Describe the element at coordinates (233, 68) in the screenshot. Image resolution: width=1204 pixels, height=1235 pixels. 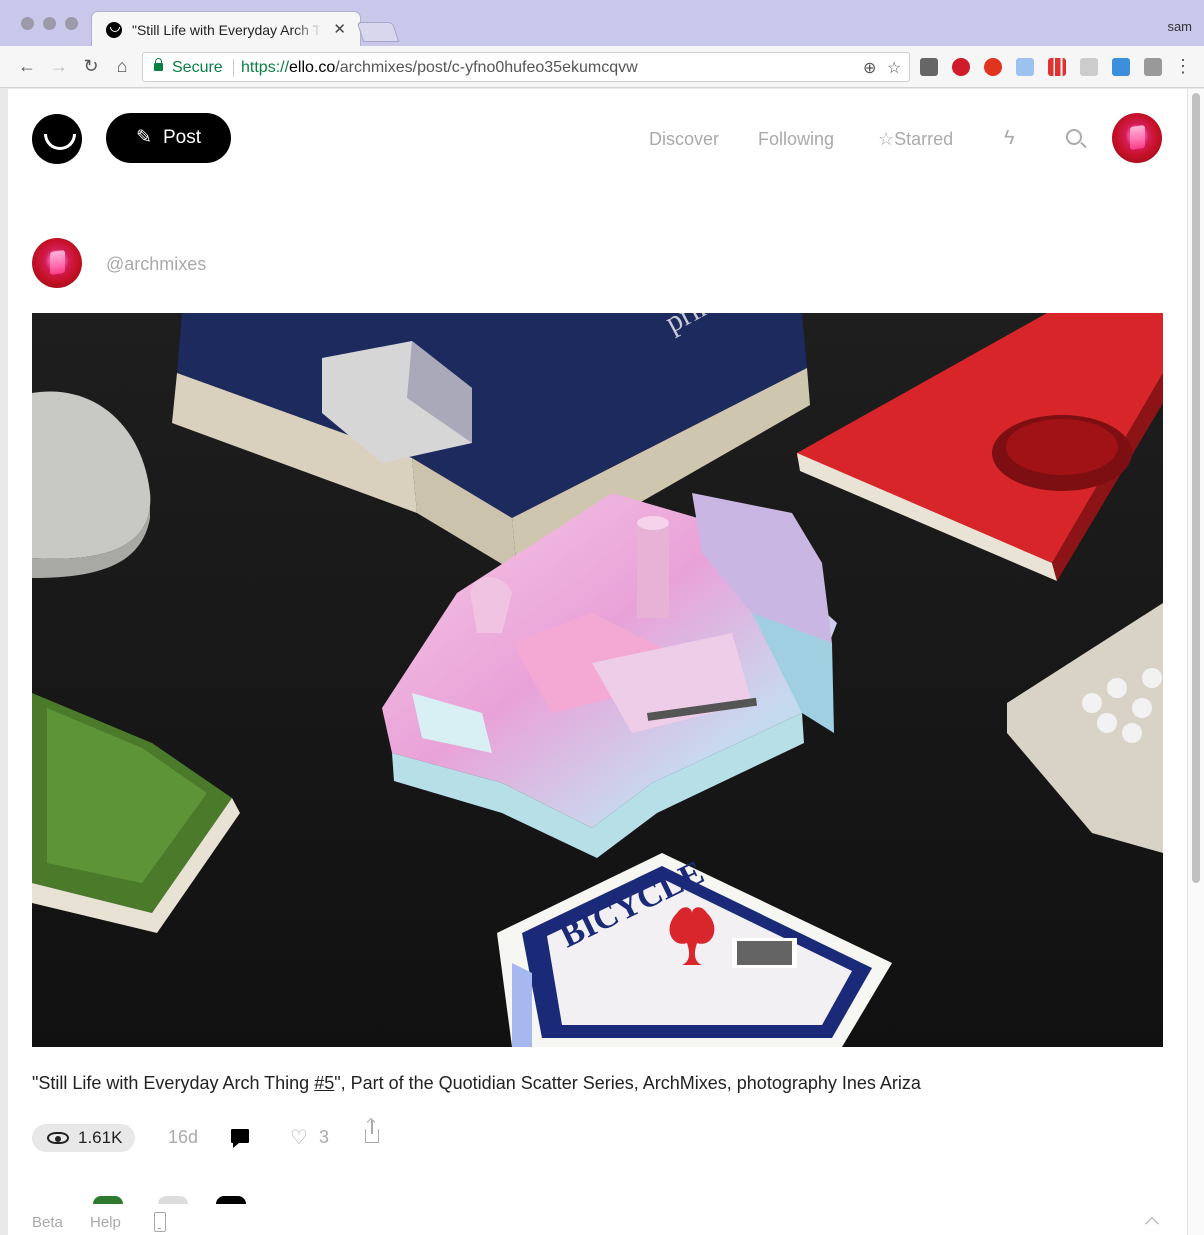
I see `address-divider` at that location.